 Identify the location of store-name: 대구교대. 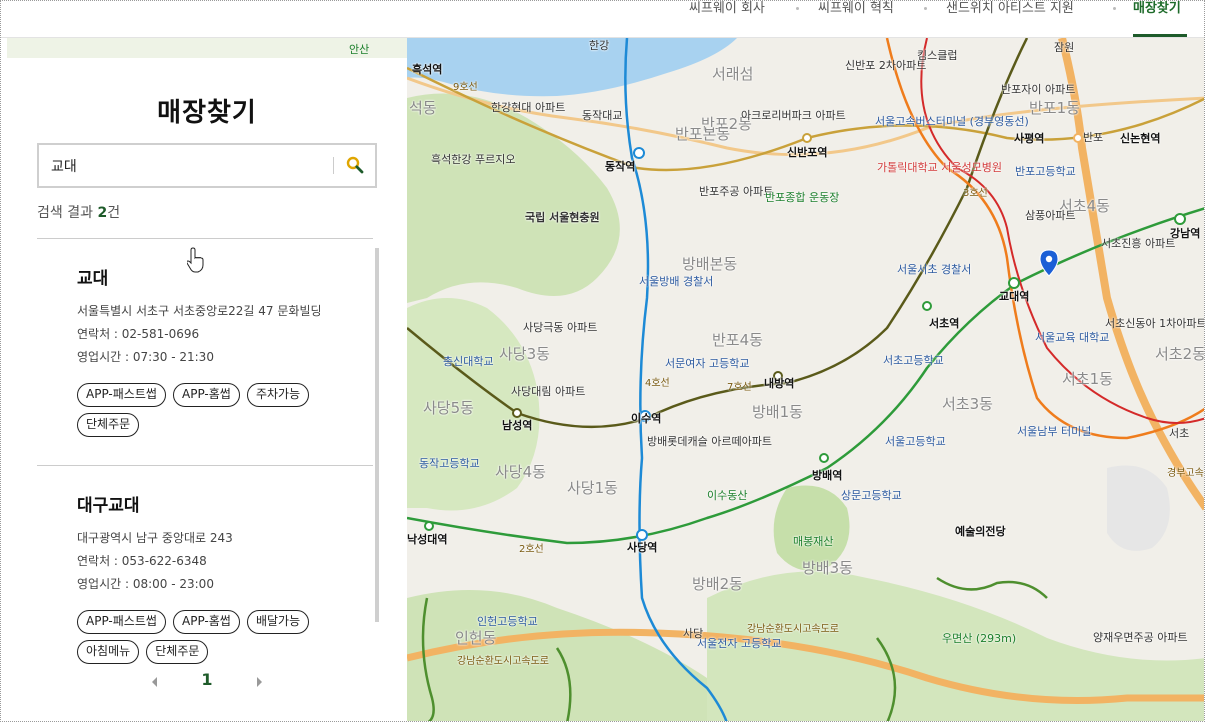
(108, 503).